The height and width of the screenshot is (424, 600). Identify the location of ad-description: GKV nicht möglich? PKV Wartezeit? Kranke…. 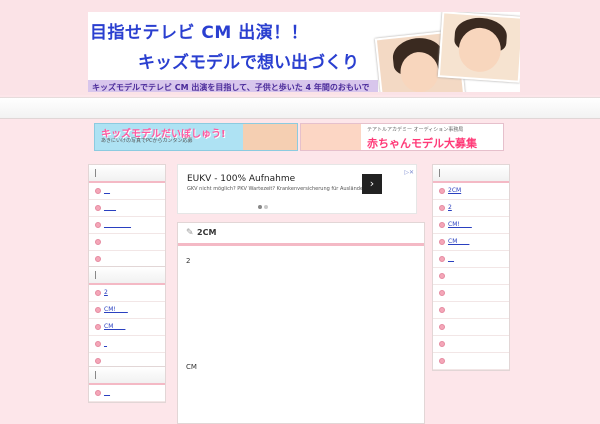
(276, 189).